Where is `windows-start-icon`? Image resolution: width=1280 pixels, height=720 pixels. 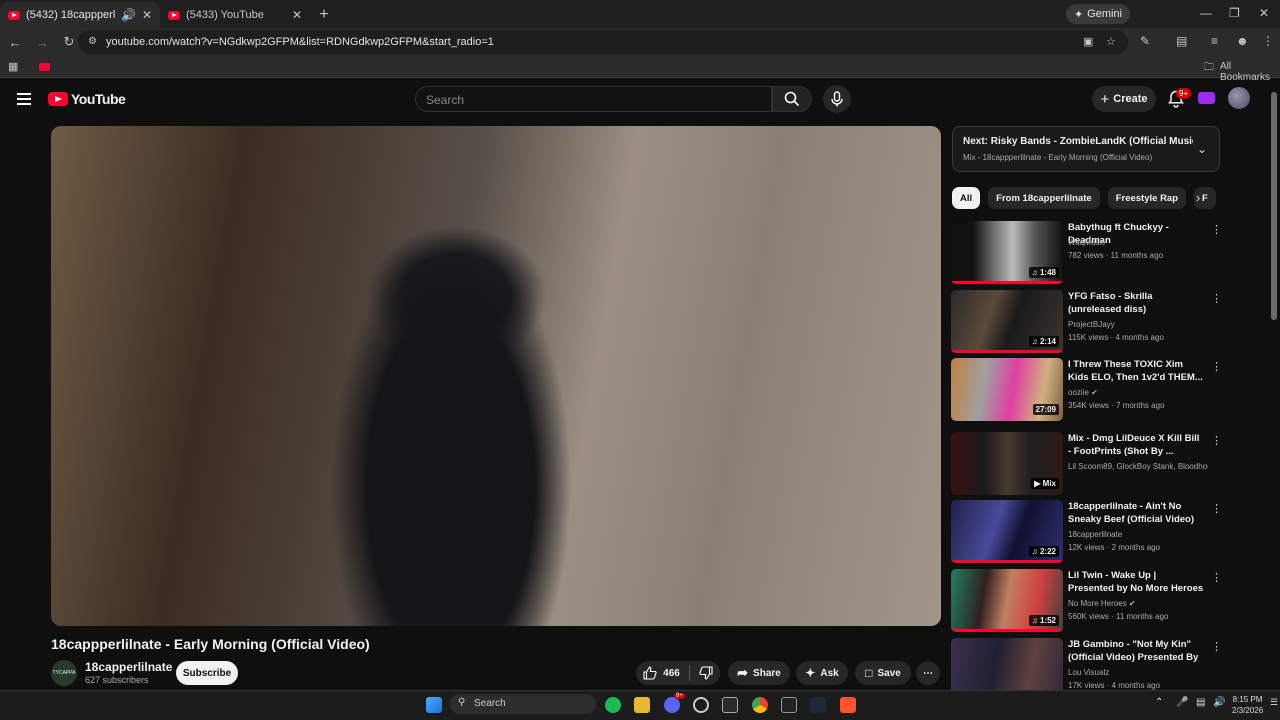
windows-start-icon is located at coordinates (434, 705).